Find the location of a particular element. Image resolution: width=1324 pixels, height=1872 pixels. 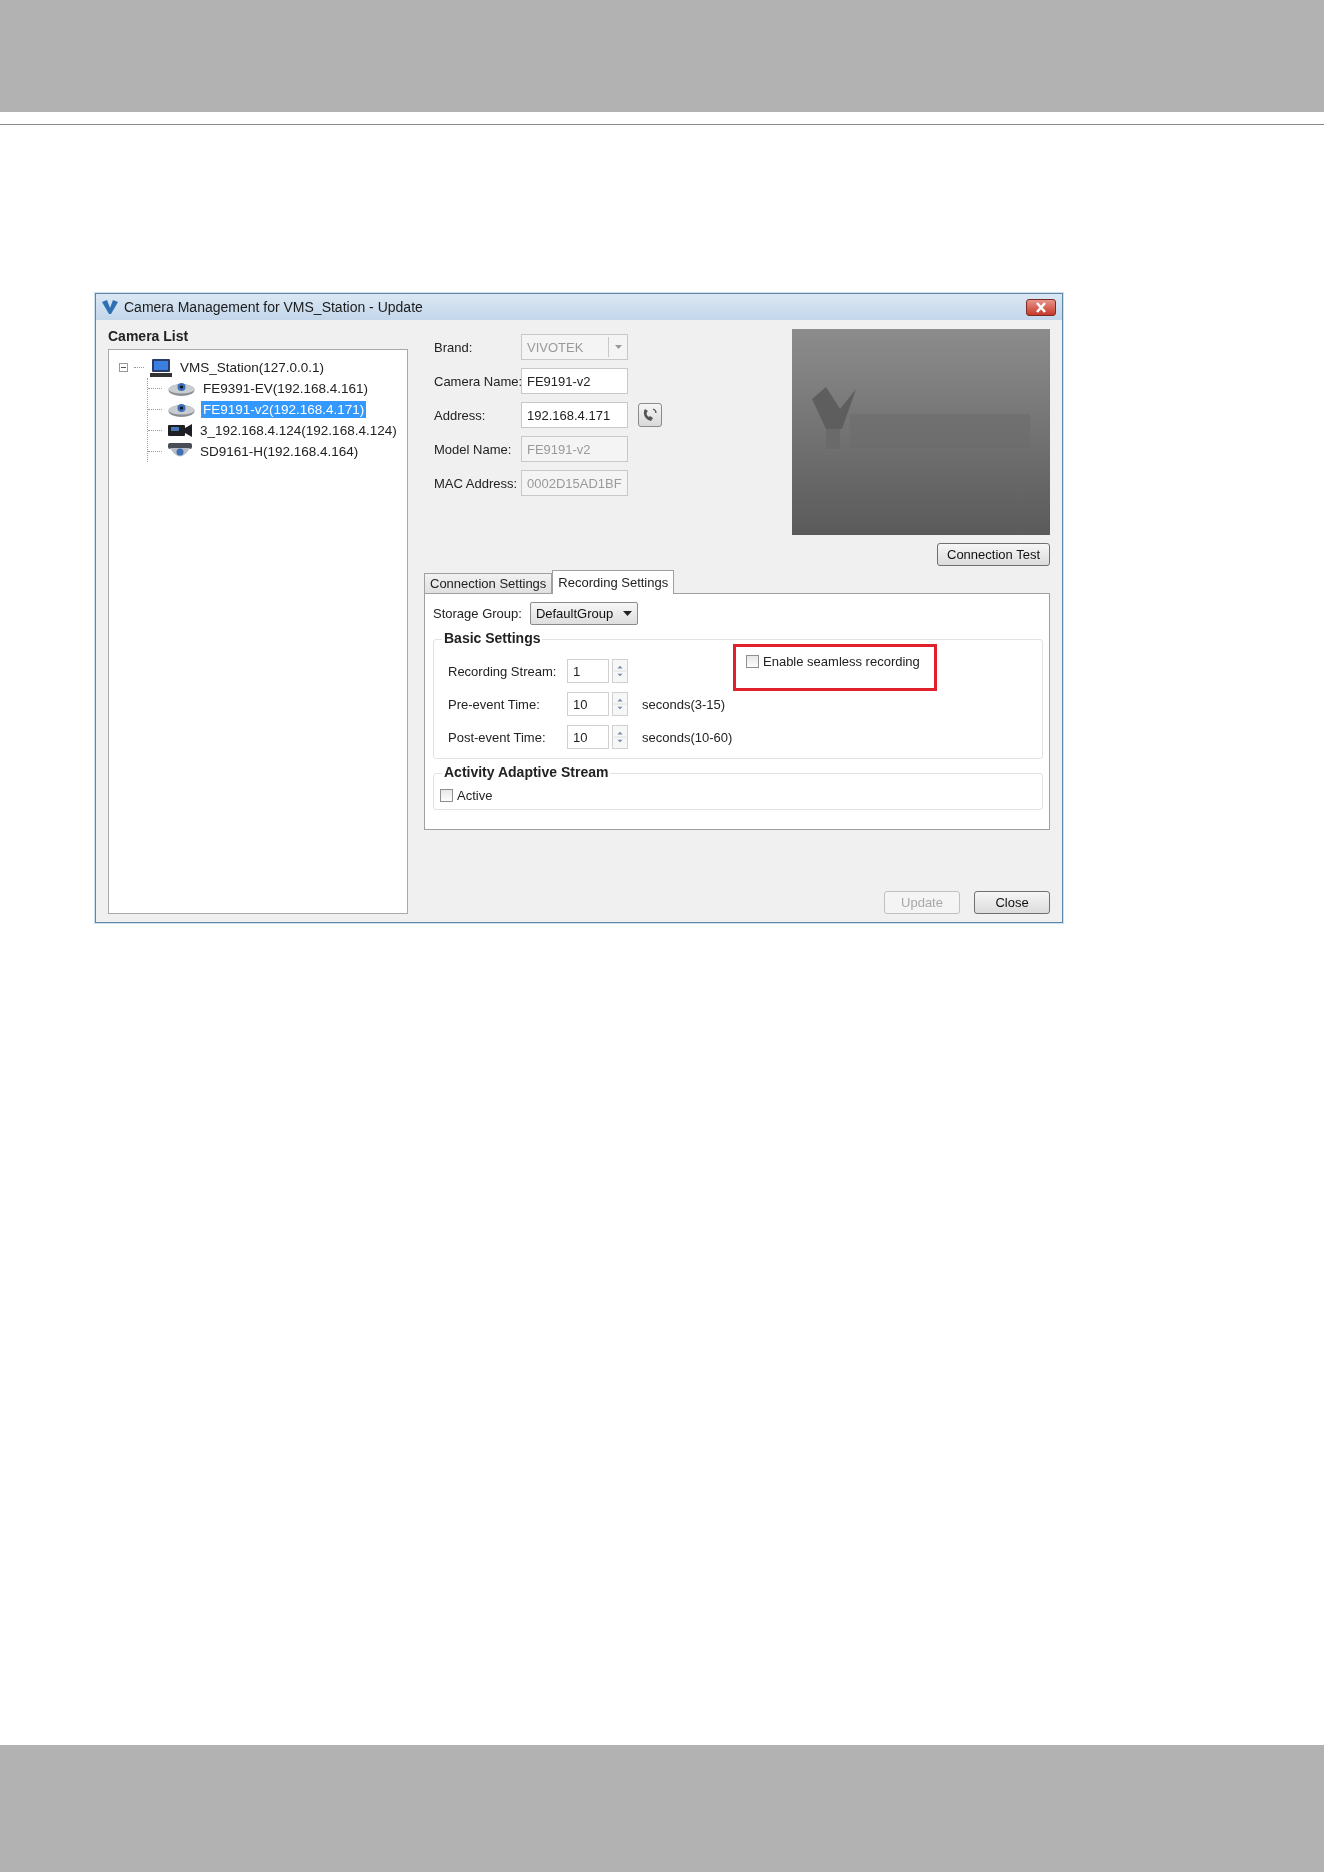

app-logo-icon is located at coordinates (110, 307).